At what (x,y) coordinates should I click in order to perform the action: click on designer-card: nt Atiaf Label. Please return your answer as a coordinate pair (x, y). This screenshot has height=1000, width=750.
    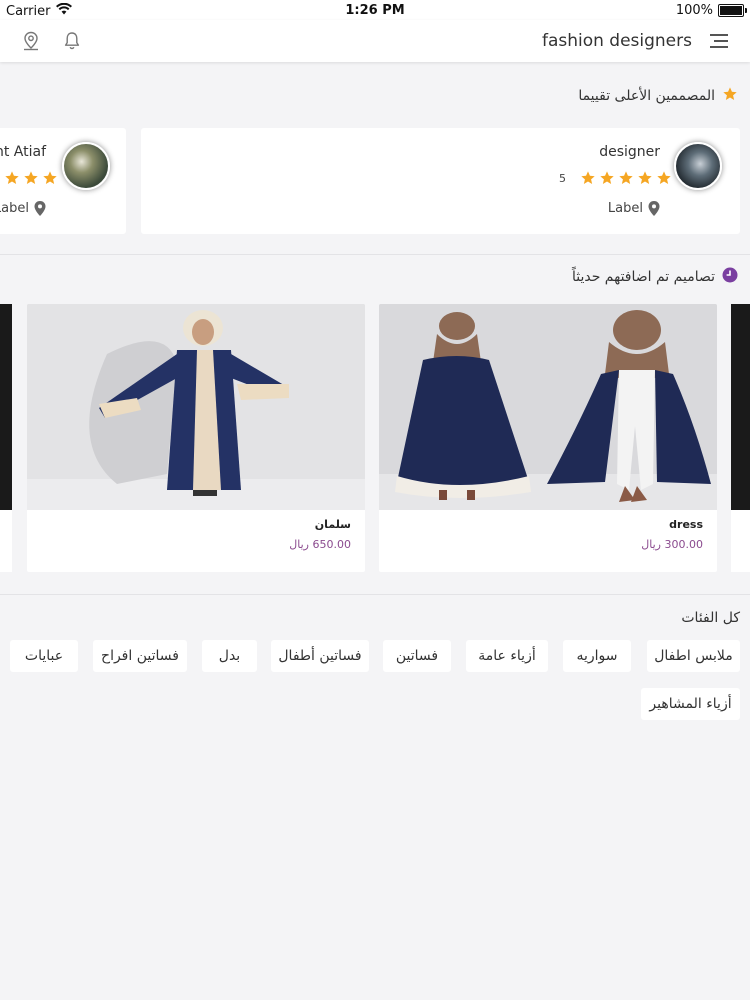
    Looking at the image, I should click on (63, 181).